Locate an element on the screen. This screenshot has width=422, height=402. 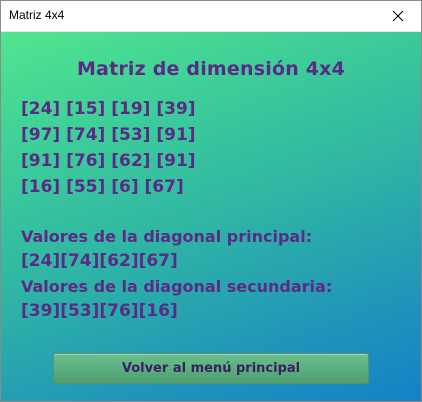
matrix-row: [97] [74] [53] [91] is located at coordinates (108, 135).